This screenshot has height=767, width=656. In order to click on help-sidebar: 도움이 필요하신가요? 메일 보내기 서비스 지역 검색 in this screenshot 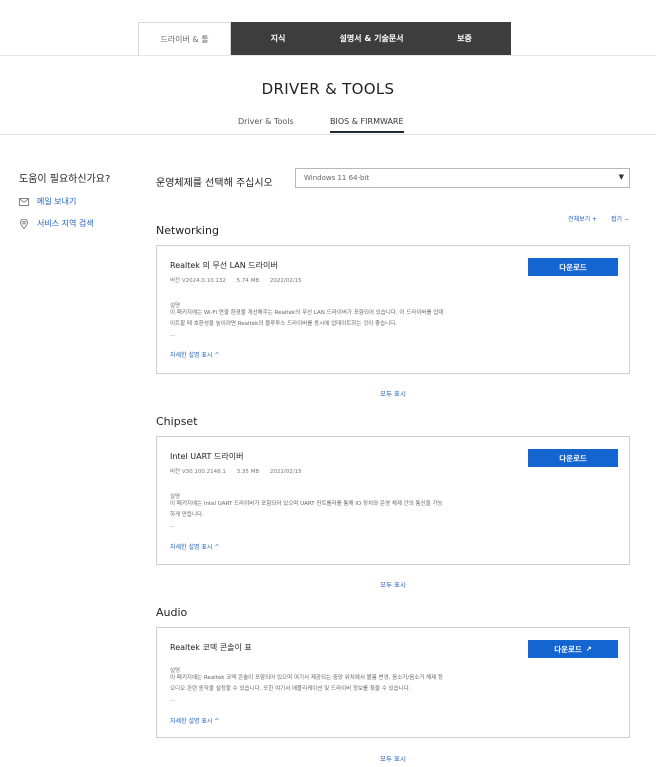, I will do `click(64, 199)`.